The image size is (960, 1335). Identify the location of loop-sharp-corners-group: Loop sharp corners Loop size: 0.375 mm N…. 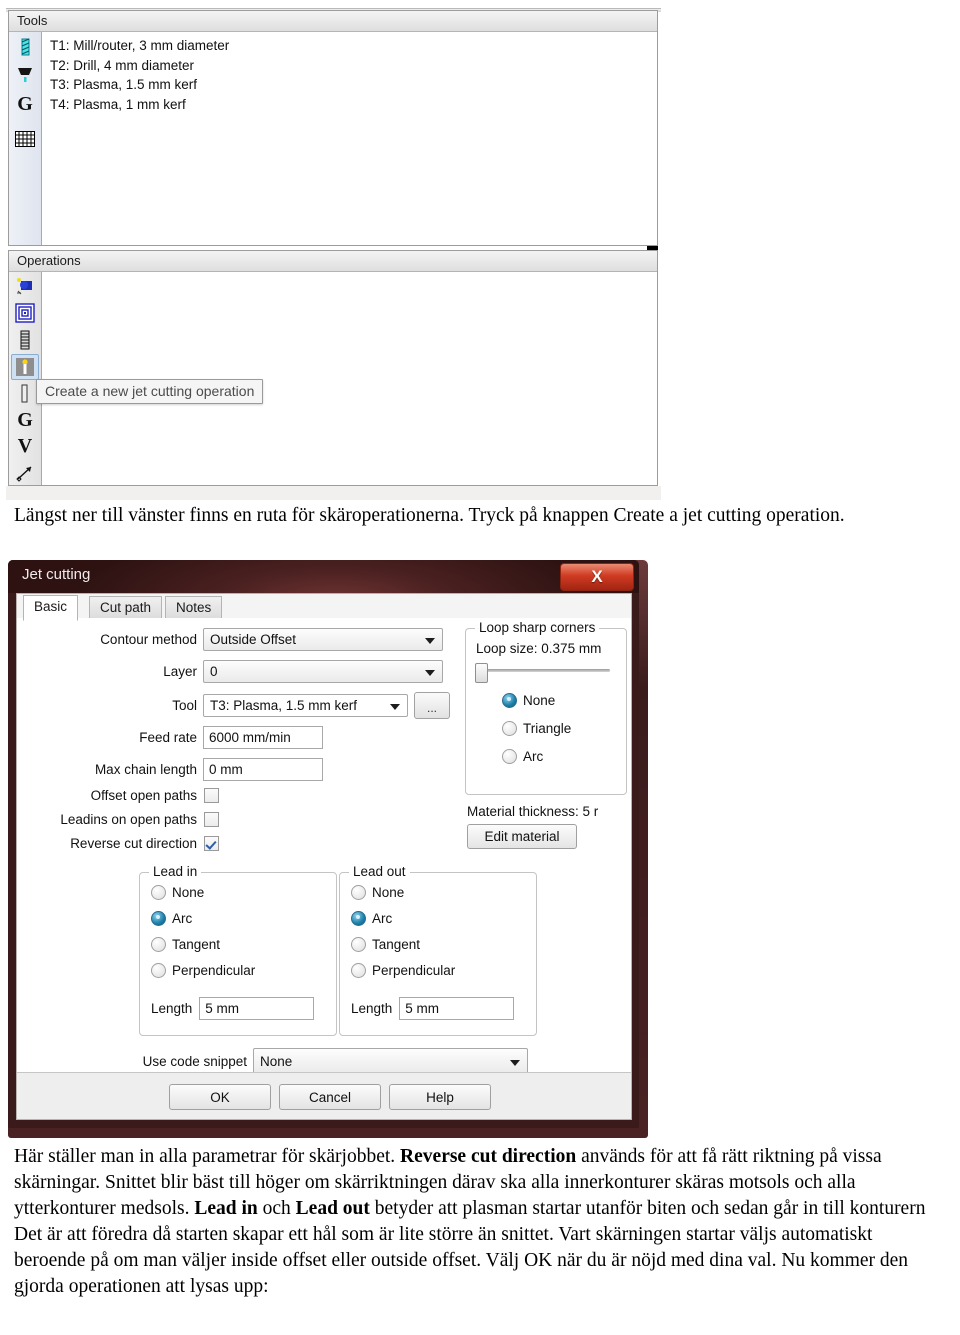
(546, 707).